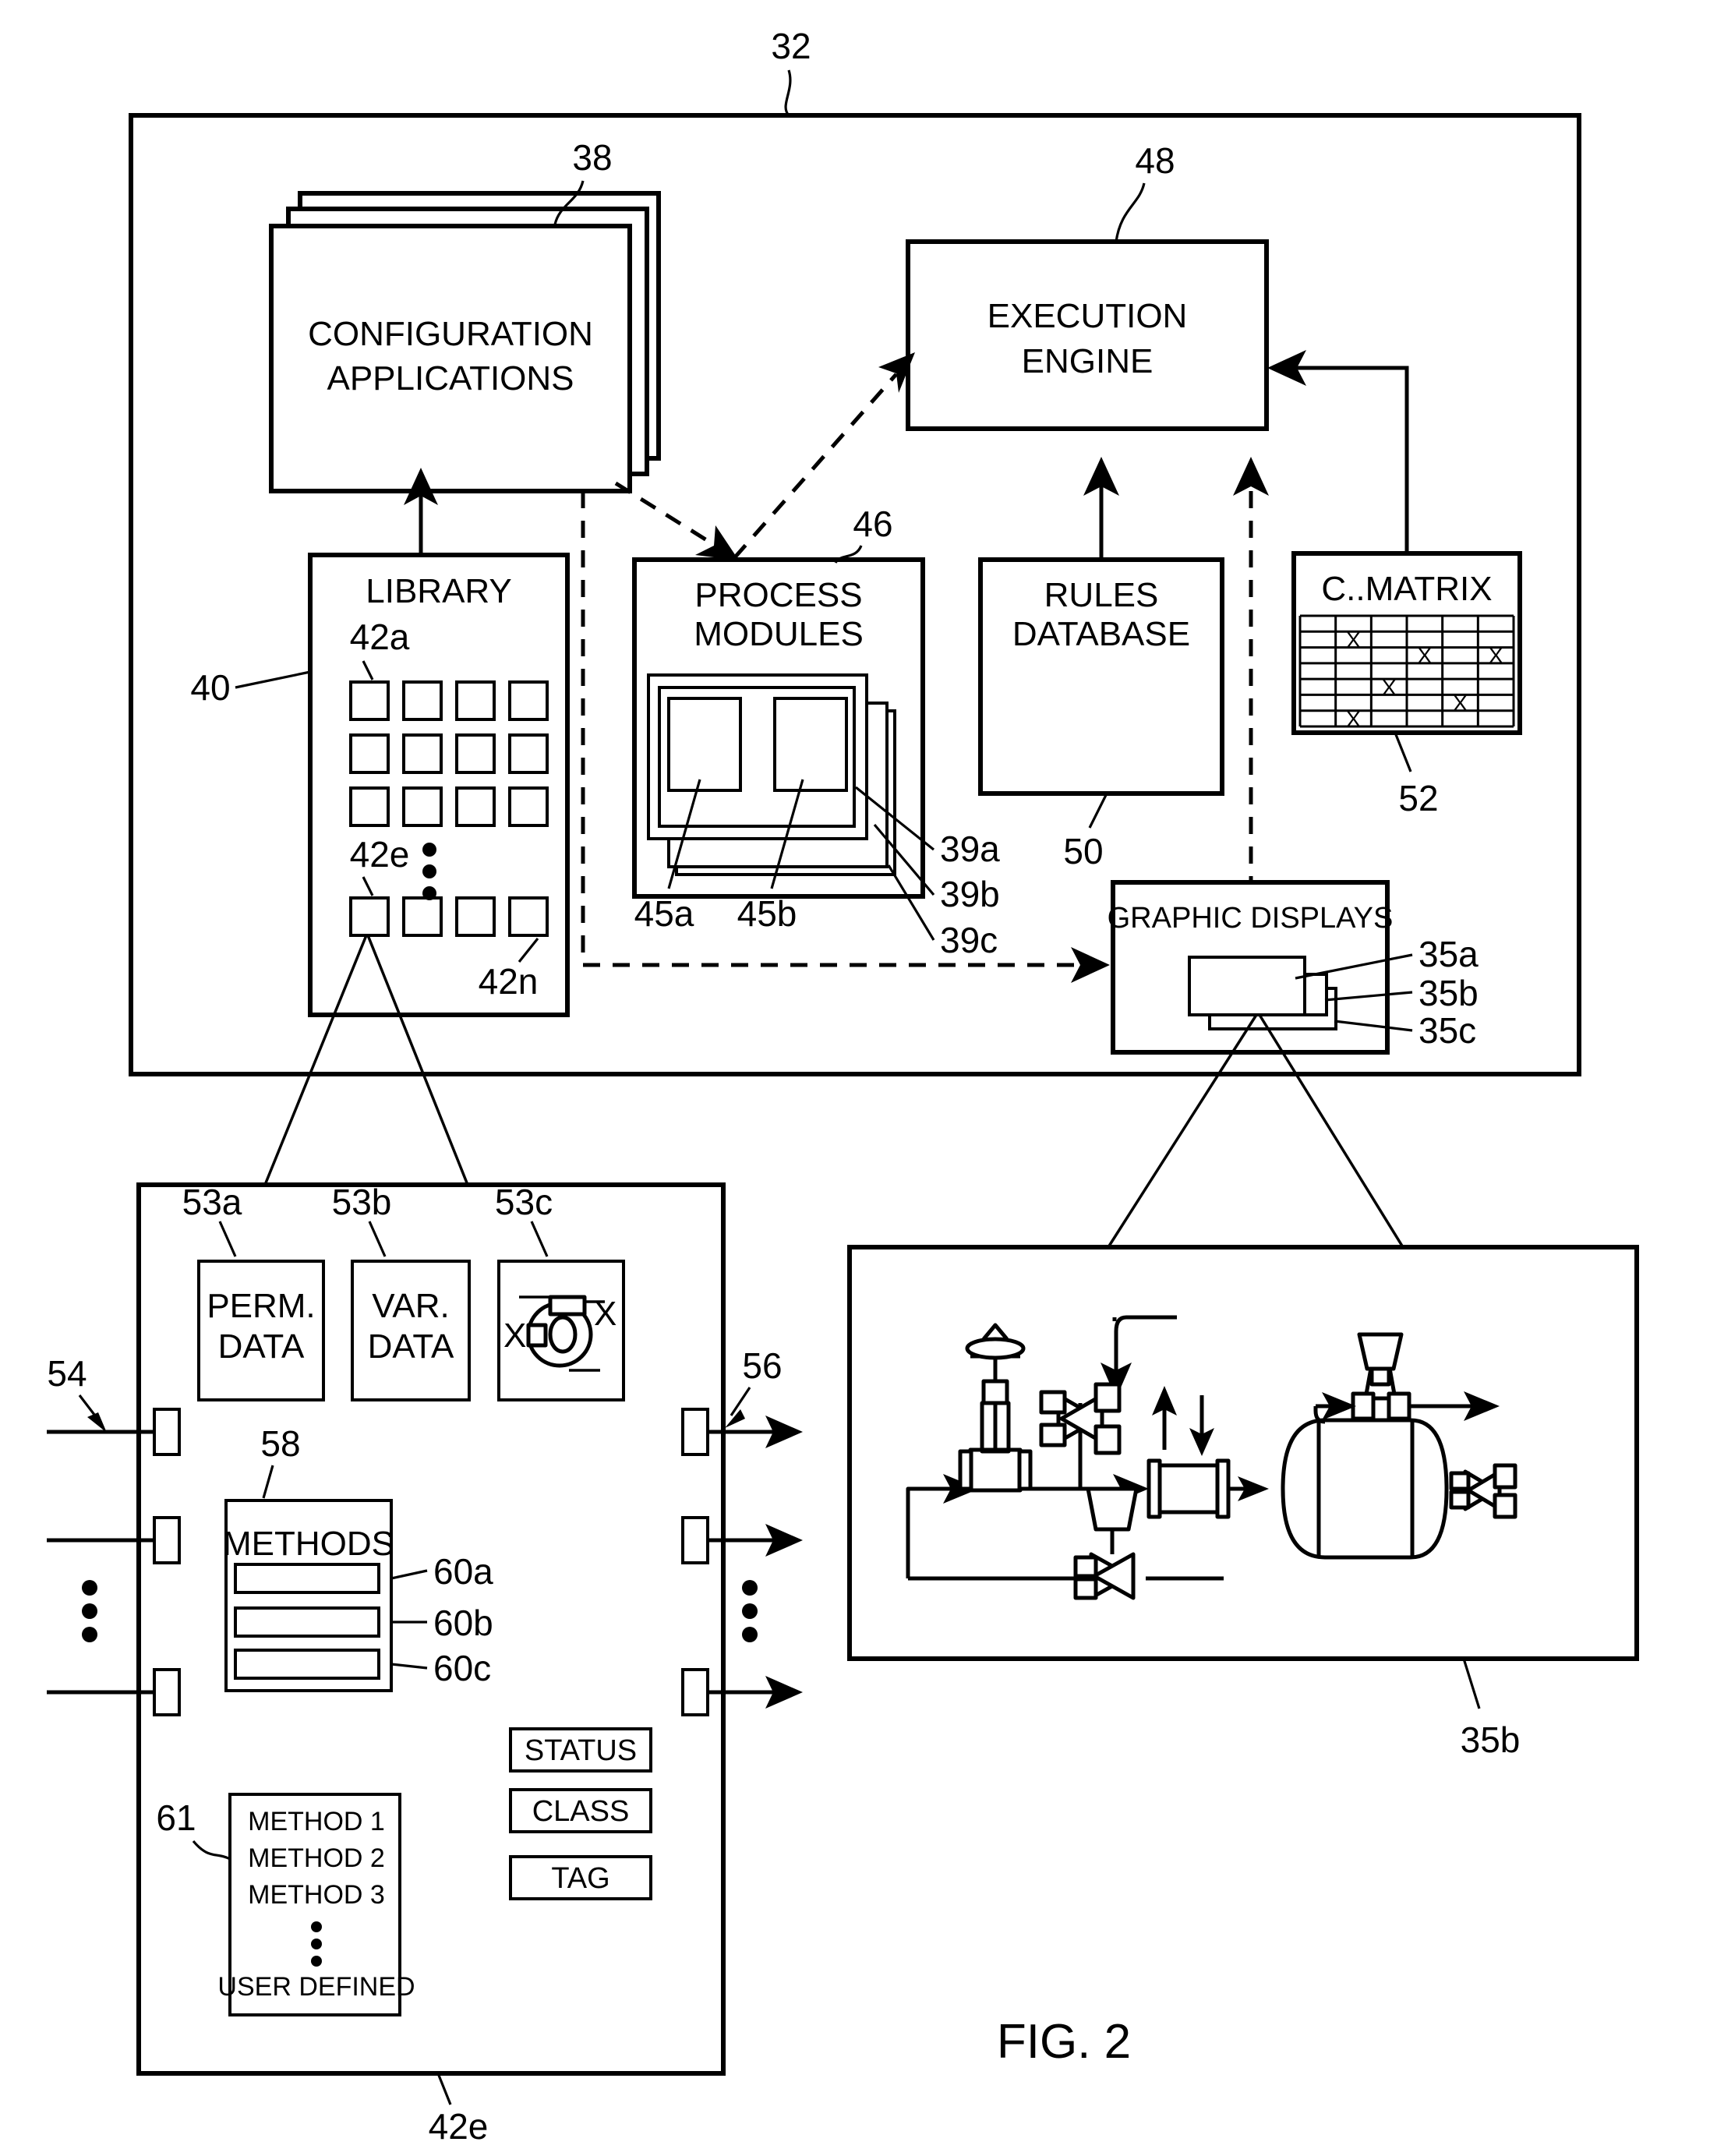 Image resolution: width=1710 pixels, height=2156 pixels. I want to click on library-item-42a, so click(369, 700).